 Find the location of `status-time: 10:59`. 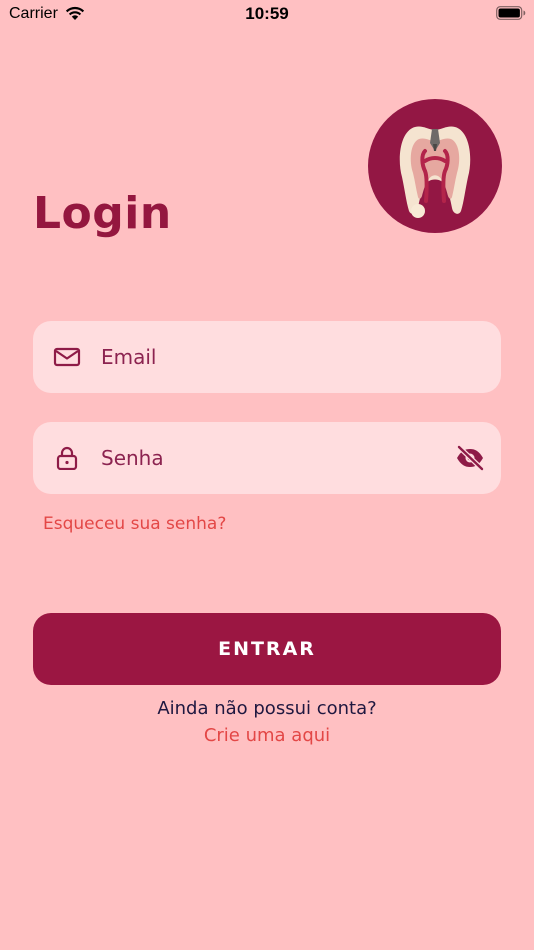

status-time: 10:59 is located at coordinates (267, 13).